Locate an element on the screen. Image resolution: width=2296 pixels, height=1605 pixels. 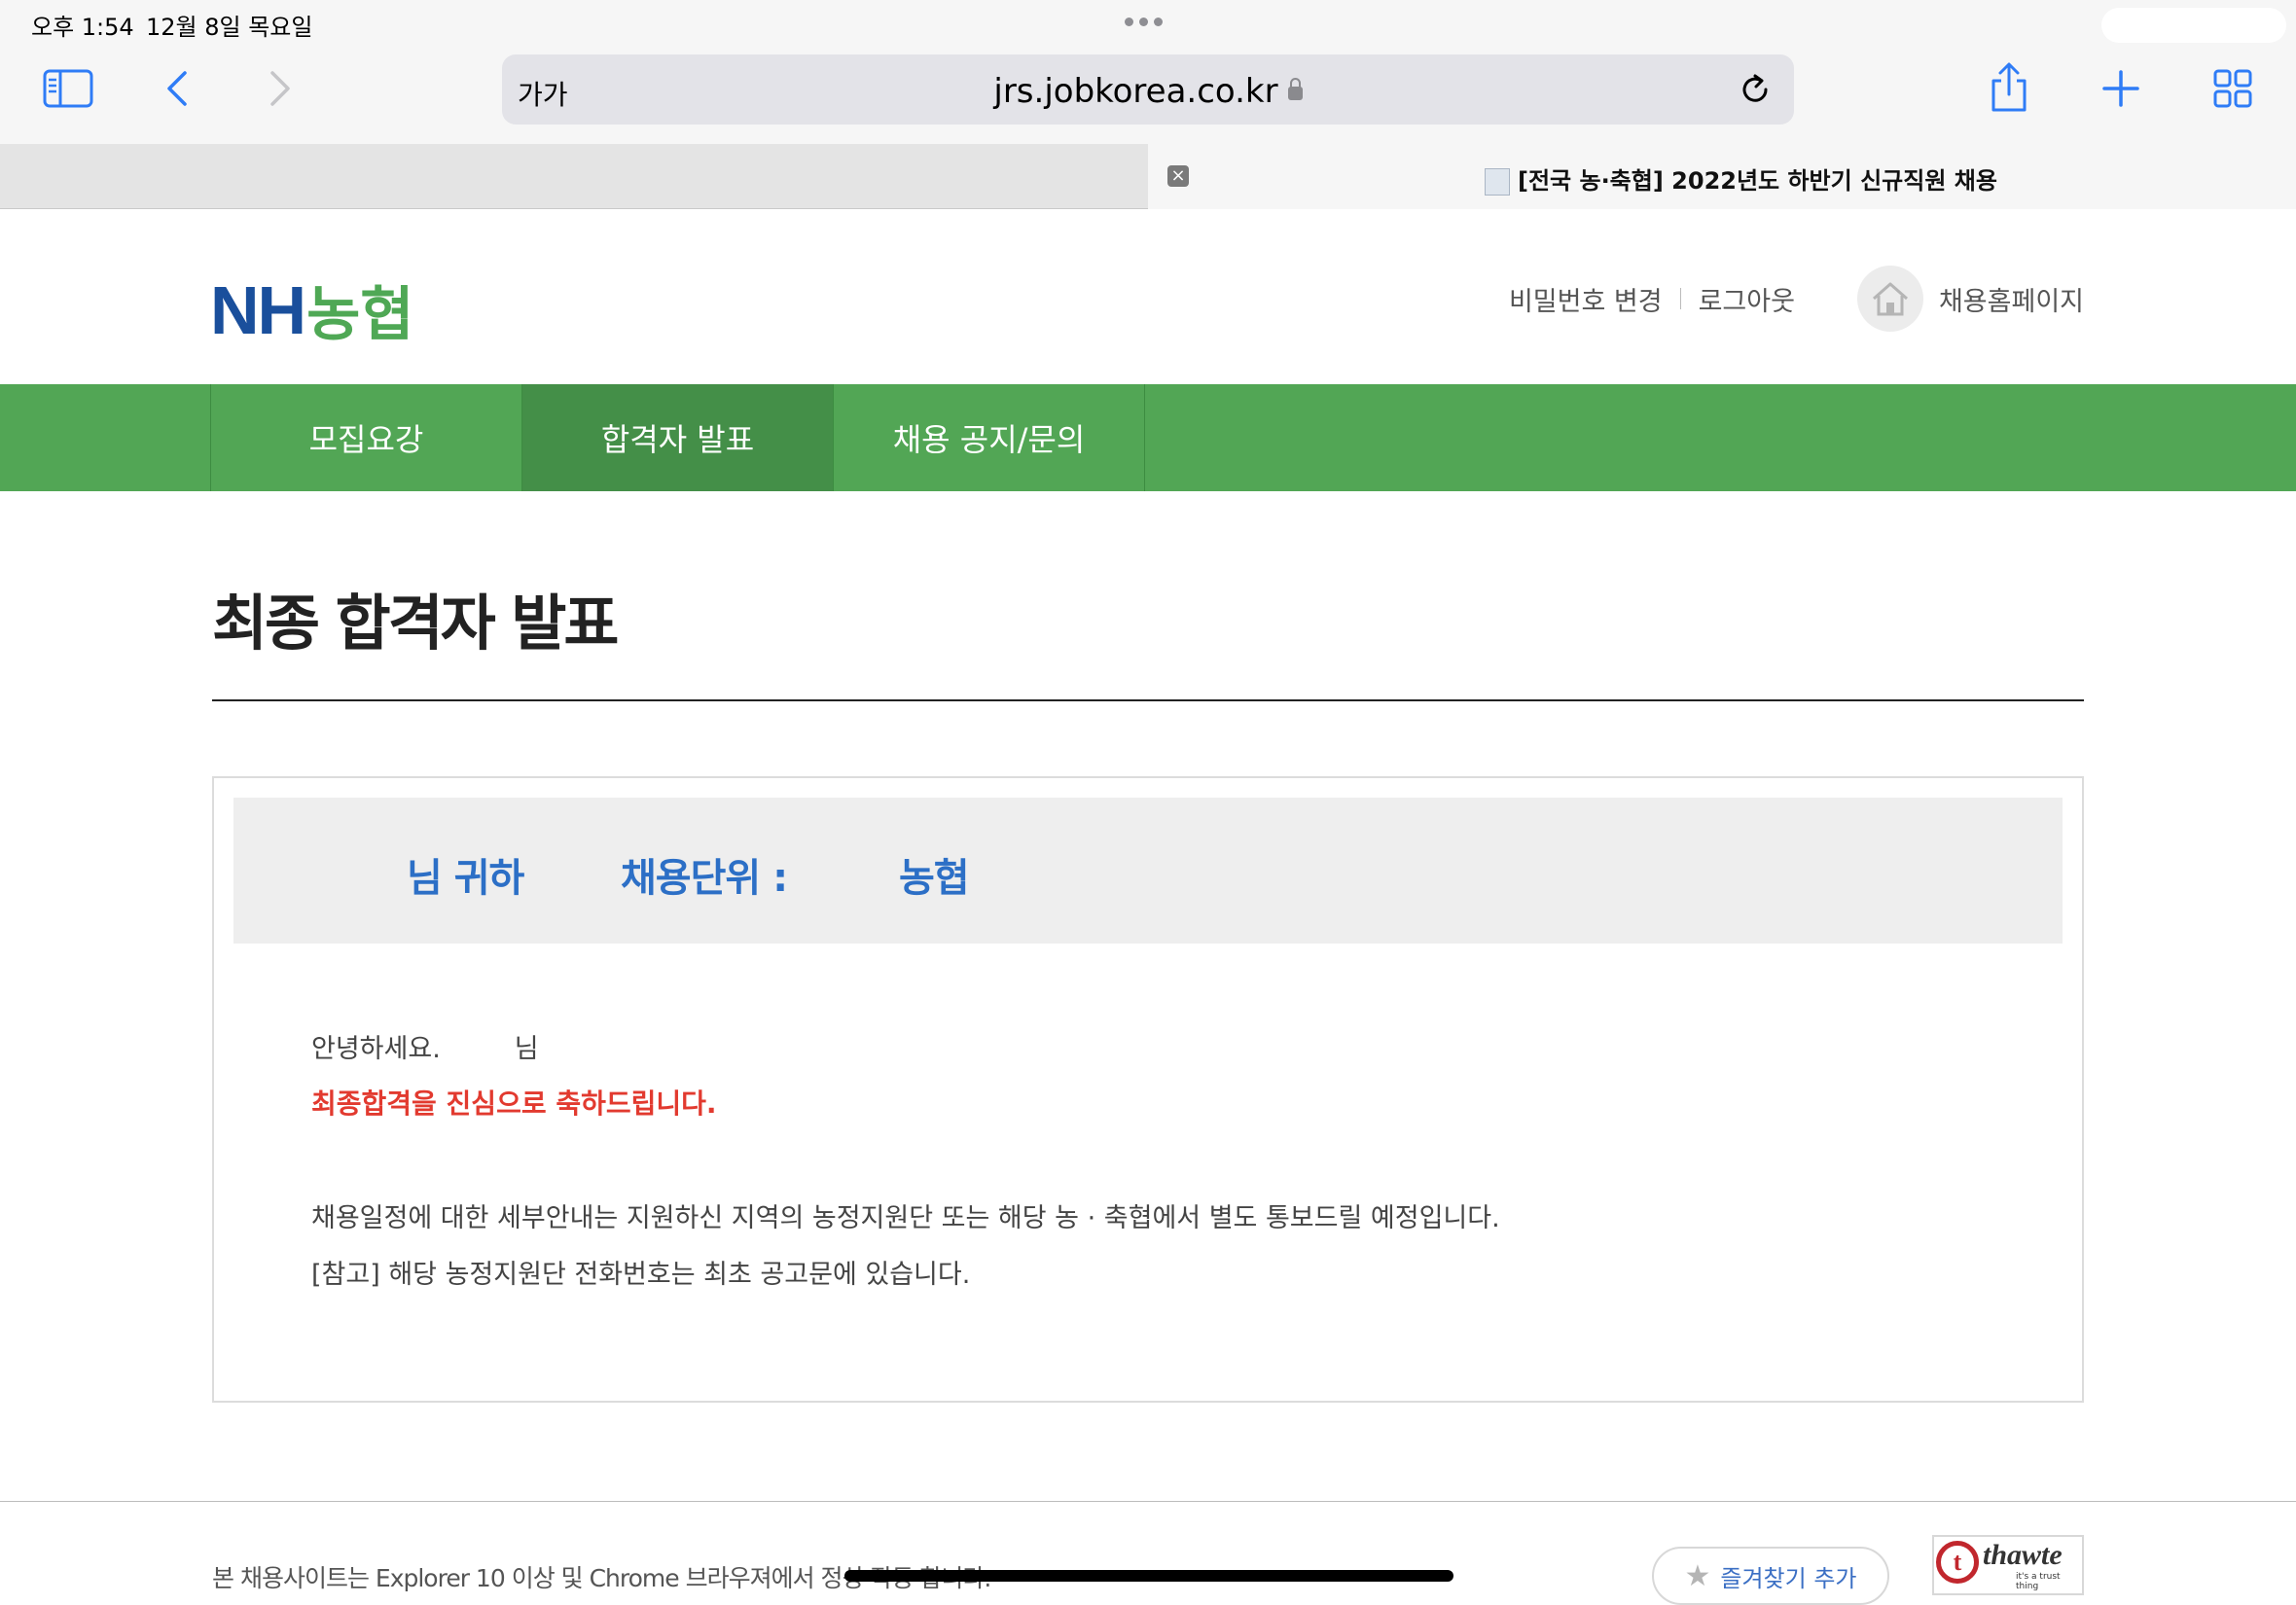
browser-toolbar: 가가 jrs.jobkorea.co.kr is located at coordinates (1148, 95).